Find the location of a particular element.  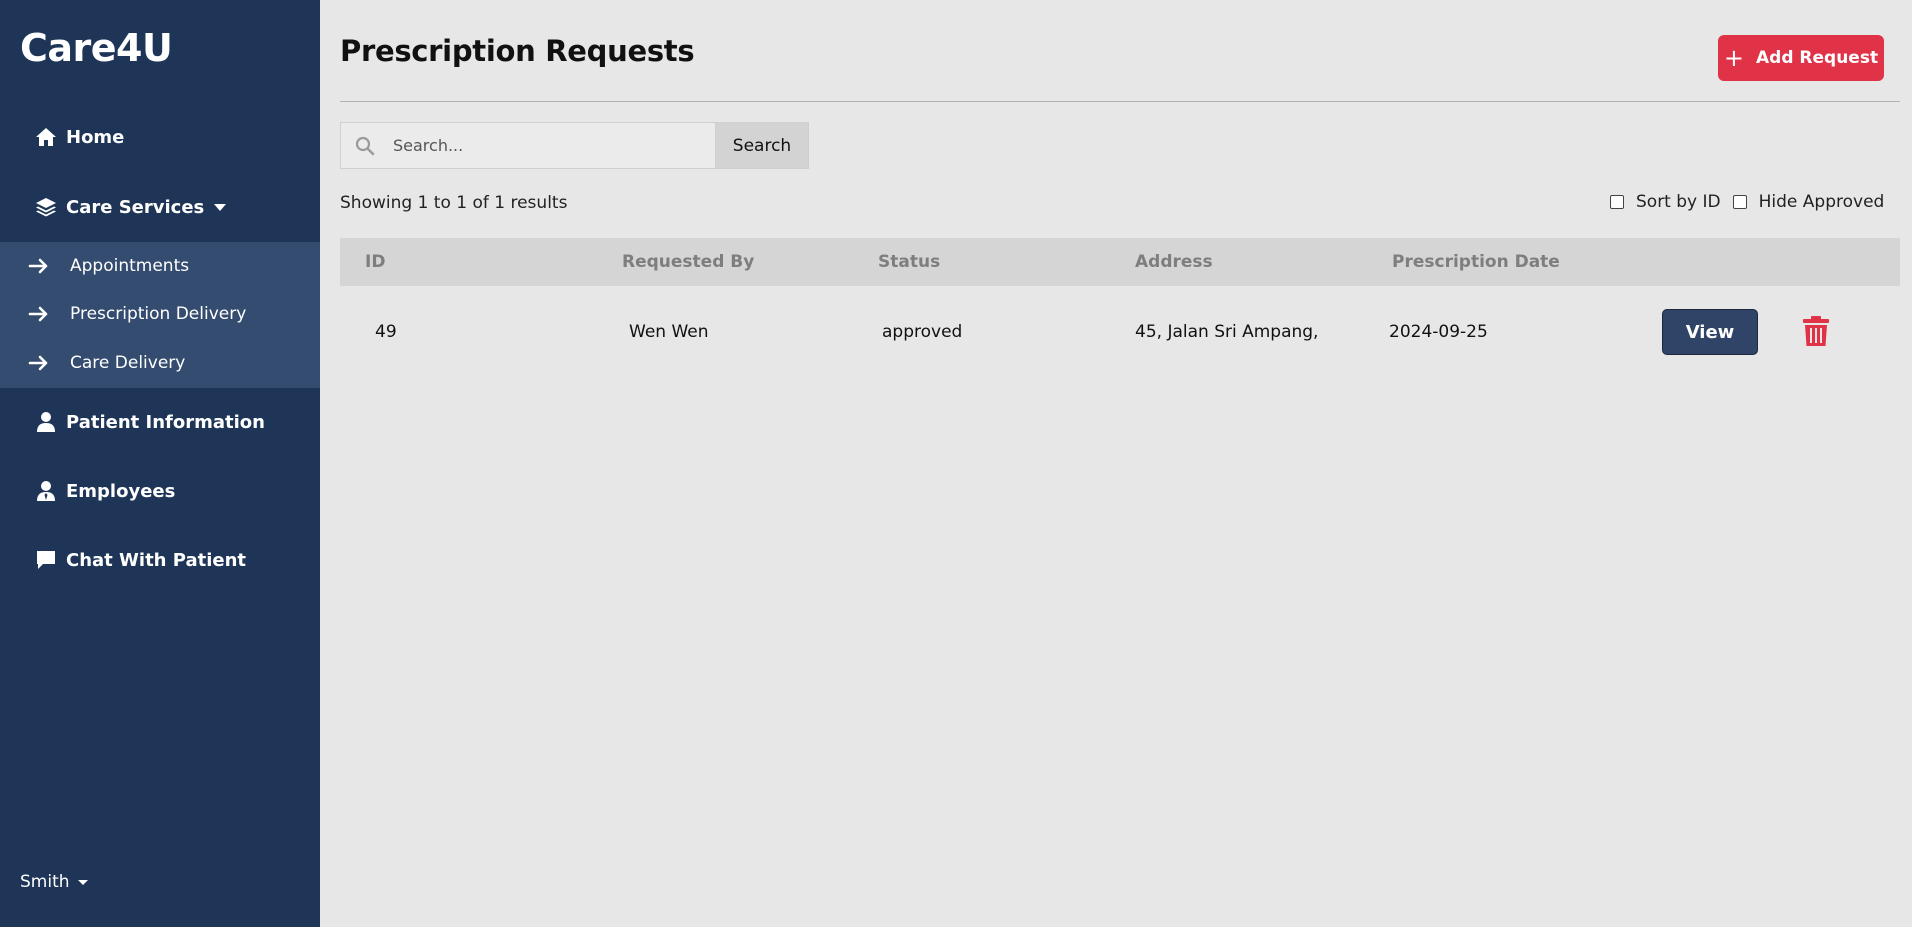

cell-requested-by: Wen Wen is located at coordinates (669, 332).